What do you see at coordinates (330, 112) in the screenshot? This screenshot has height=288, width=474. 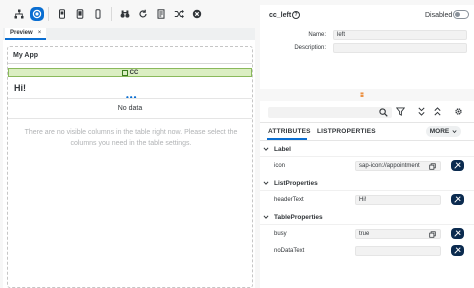 I see `property-search-input` at bounding box center [330, 112].